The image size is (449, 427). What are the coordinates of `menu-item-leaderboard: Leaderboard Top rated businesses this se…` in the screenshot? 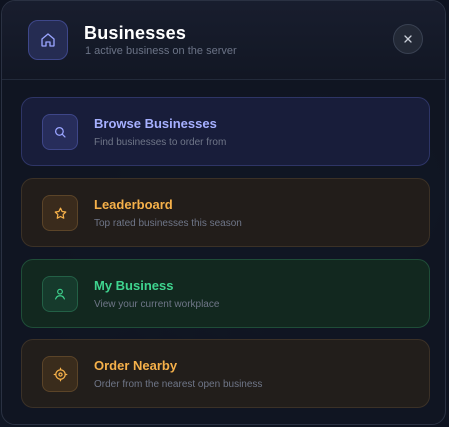 It's located at (225, 212).